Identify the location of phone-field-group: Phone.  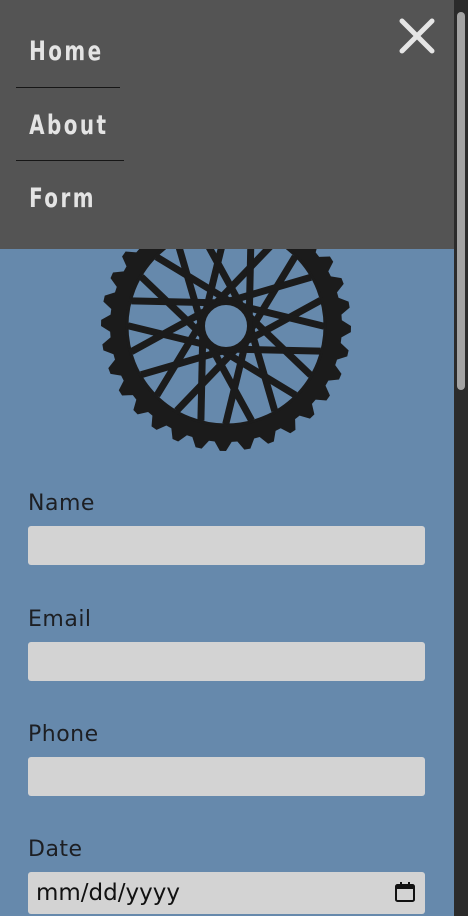
(226, 758).